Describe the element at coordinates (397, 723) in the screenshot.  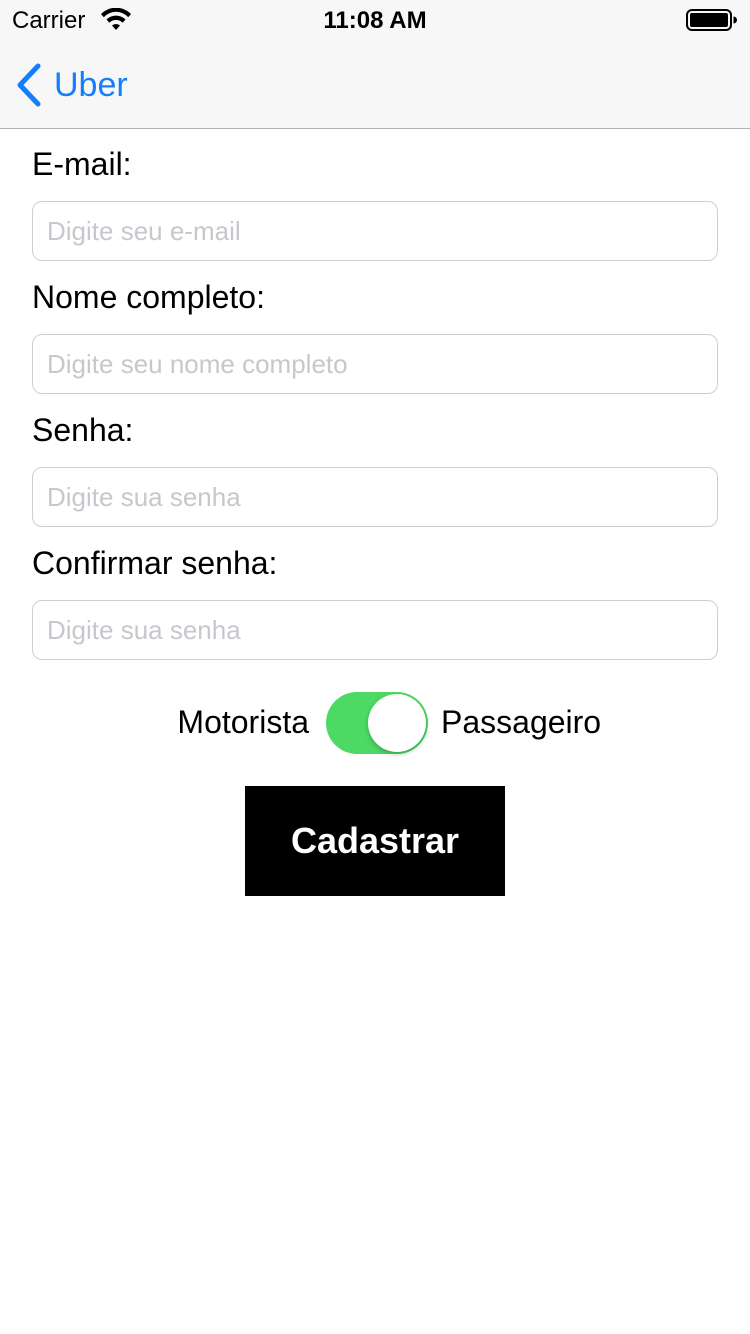
I see `switch-knob` at that location.